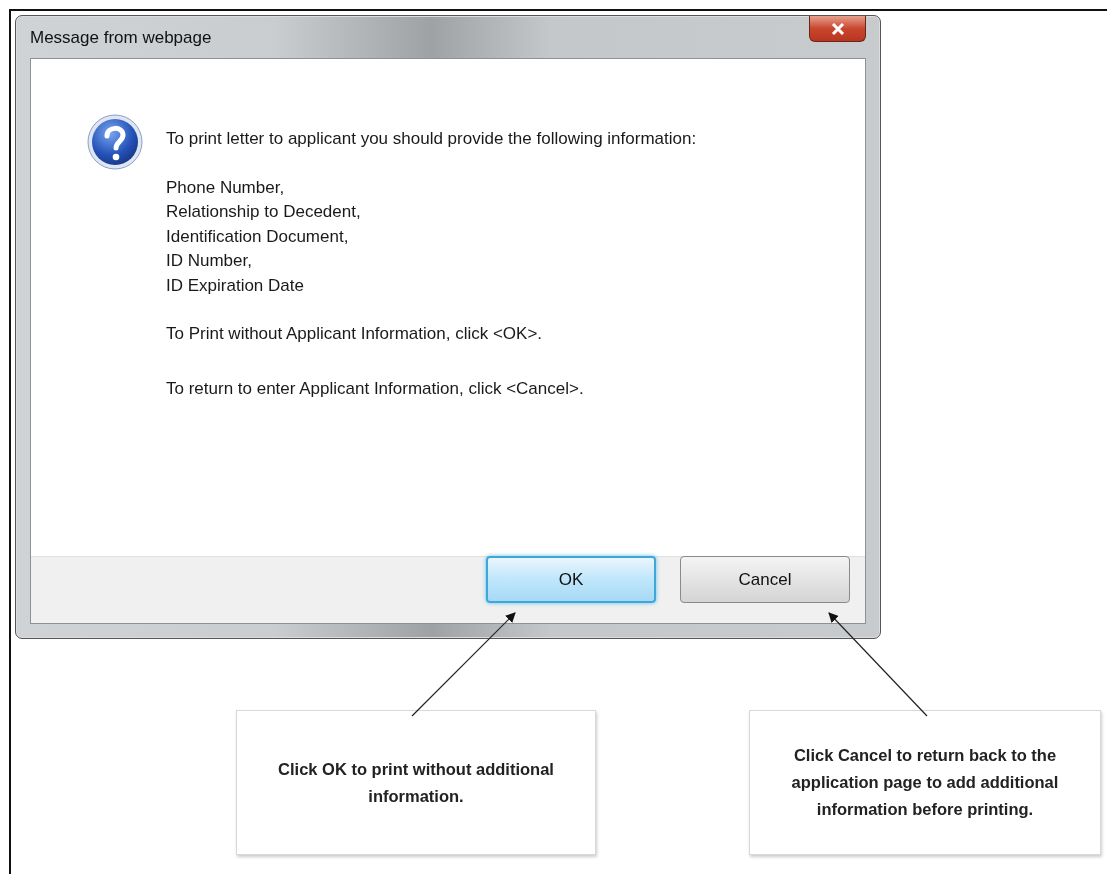 The height and width of the screenshot is (874, 1107). I want to click on required-field-text: ID Number,, so click(209, 261).